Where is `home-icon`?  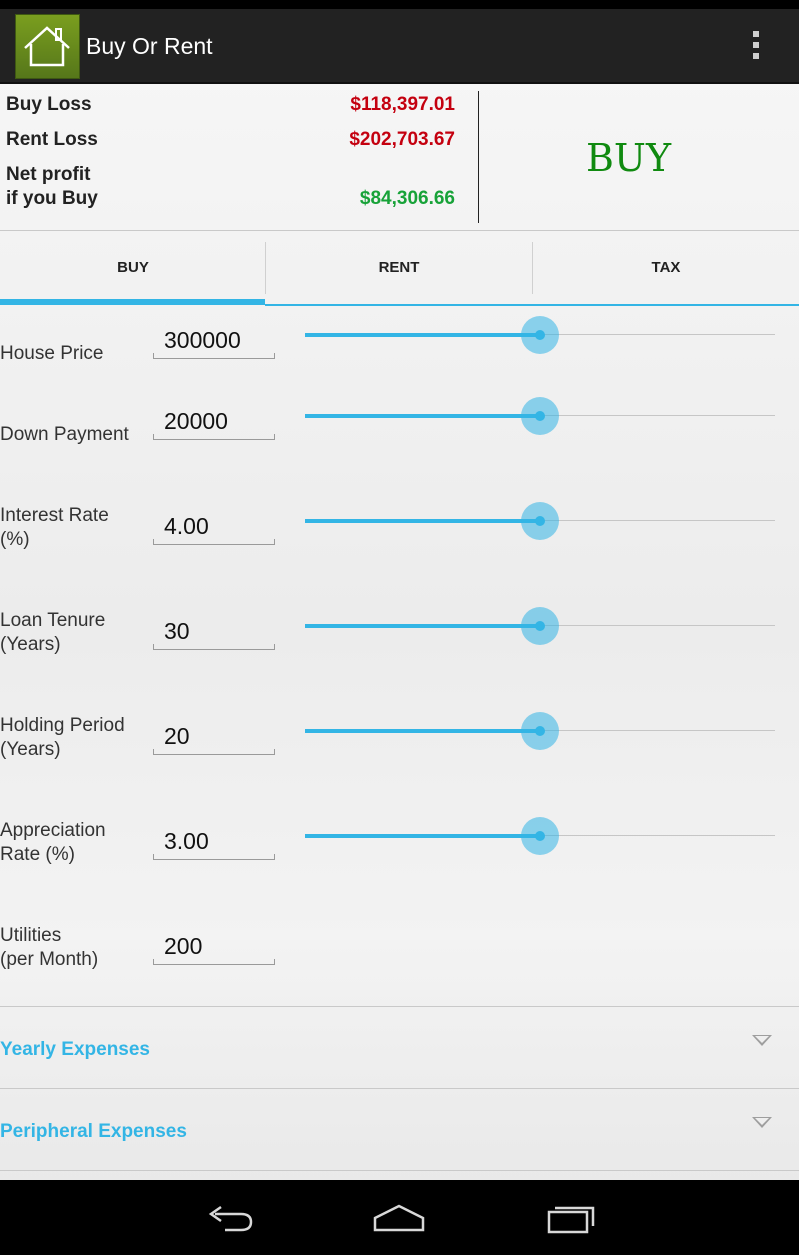
home-icon is located at coordinates (399, 1218).